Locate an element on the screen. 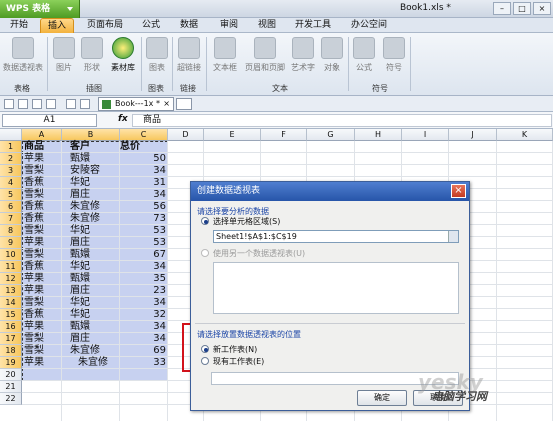  radio-existing-sheet is located at coordinates (205, 361).